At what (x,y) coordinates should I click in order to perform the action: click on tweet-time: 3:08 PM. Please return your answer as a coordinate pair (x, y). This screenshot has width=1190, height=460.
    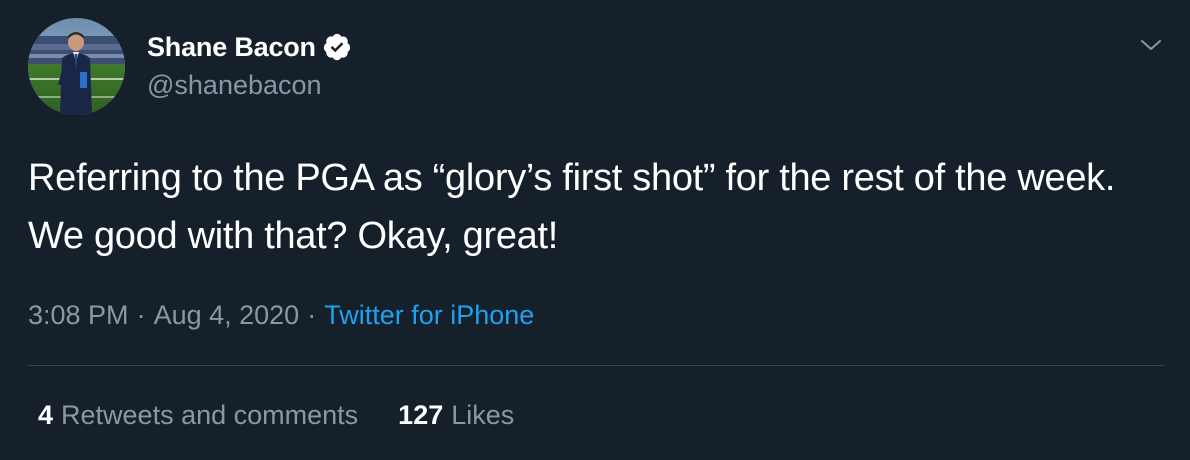
    Looking at the image, I should click on (78, 315).